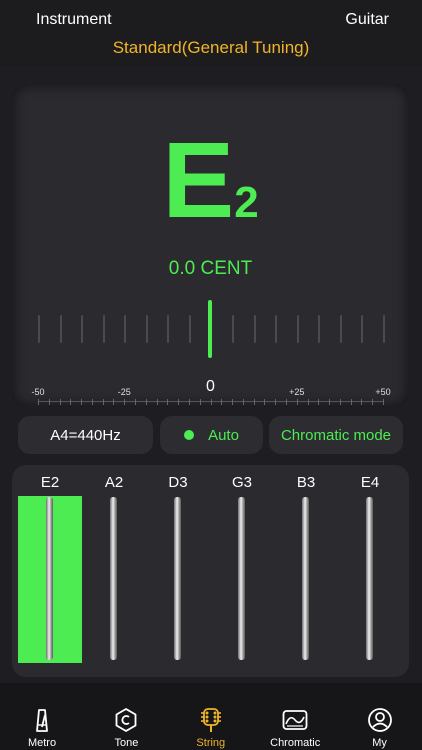  I want to click on guitar-headstock-icon, so click(211, 720).